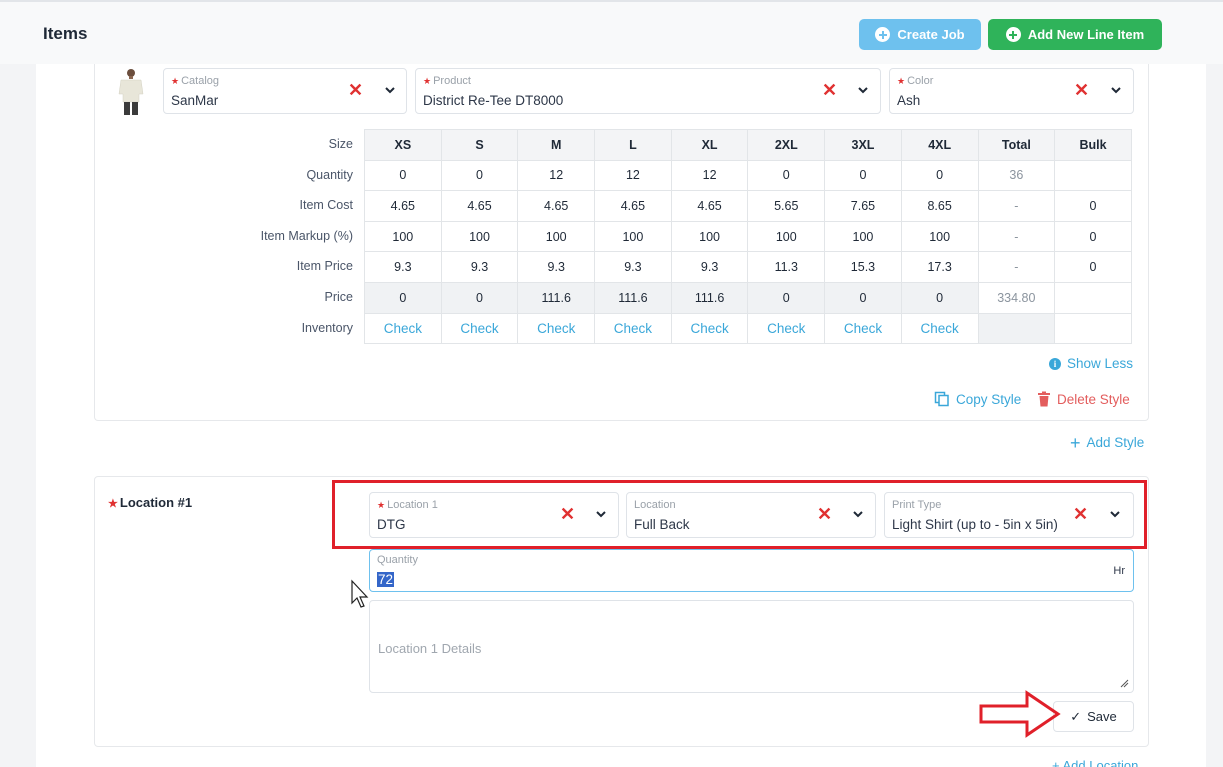 This screenshot has height=767, width=1223. Describe the element at coordinates (65, 33) in the screenshot. I see `page-title: Items` at that location.